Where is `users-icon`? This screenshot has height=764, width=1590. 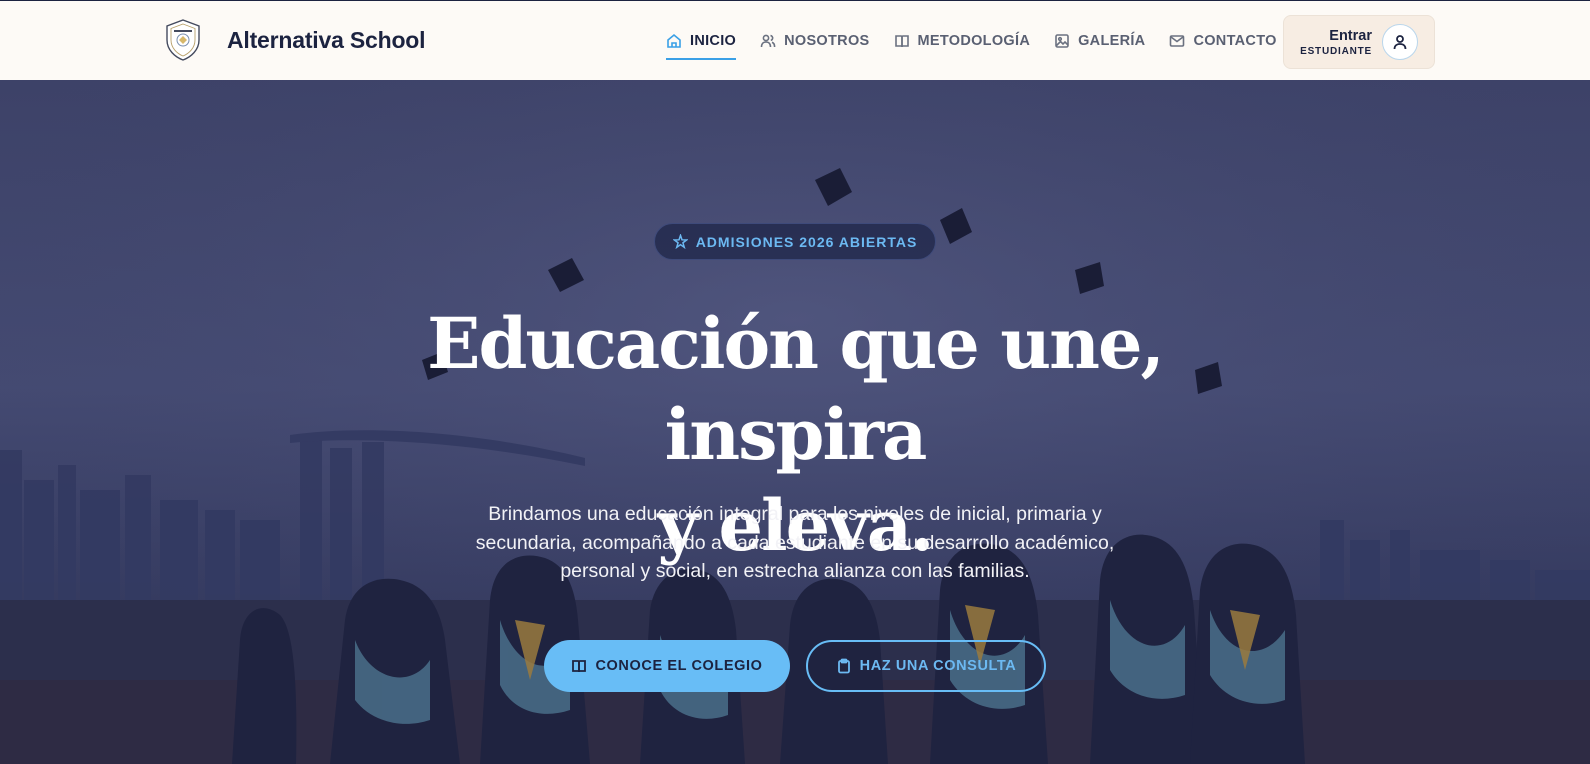
users-icon is located at coordinates (768, 41).